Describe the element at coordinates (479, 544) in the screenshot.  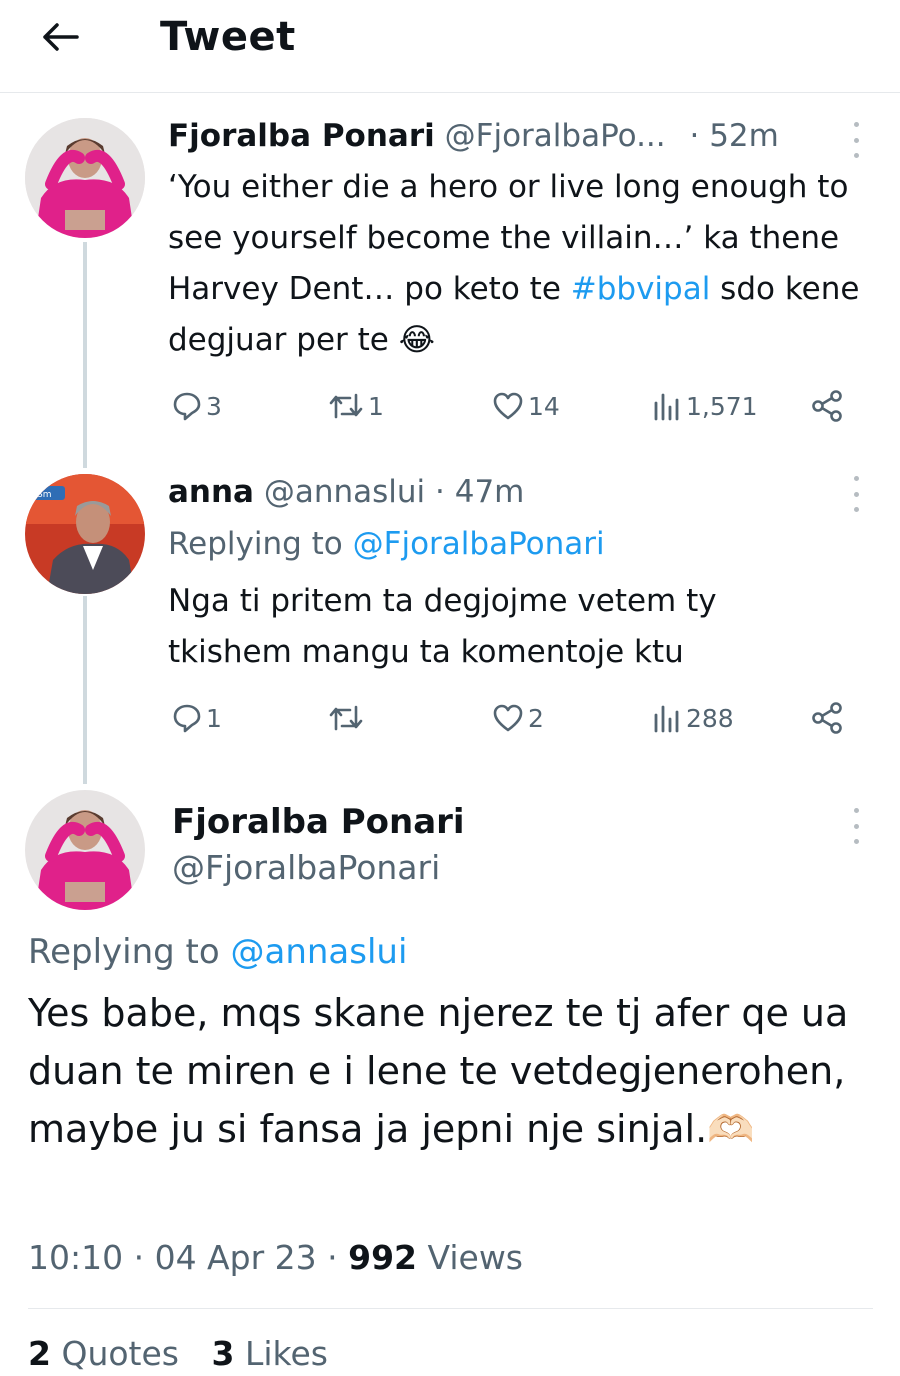
I see `mention-link: @FjoralbaPonari` at that location.